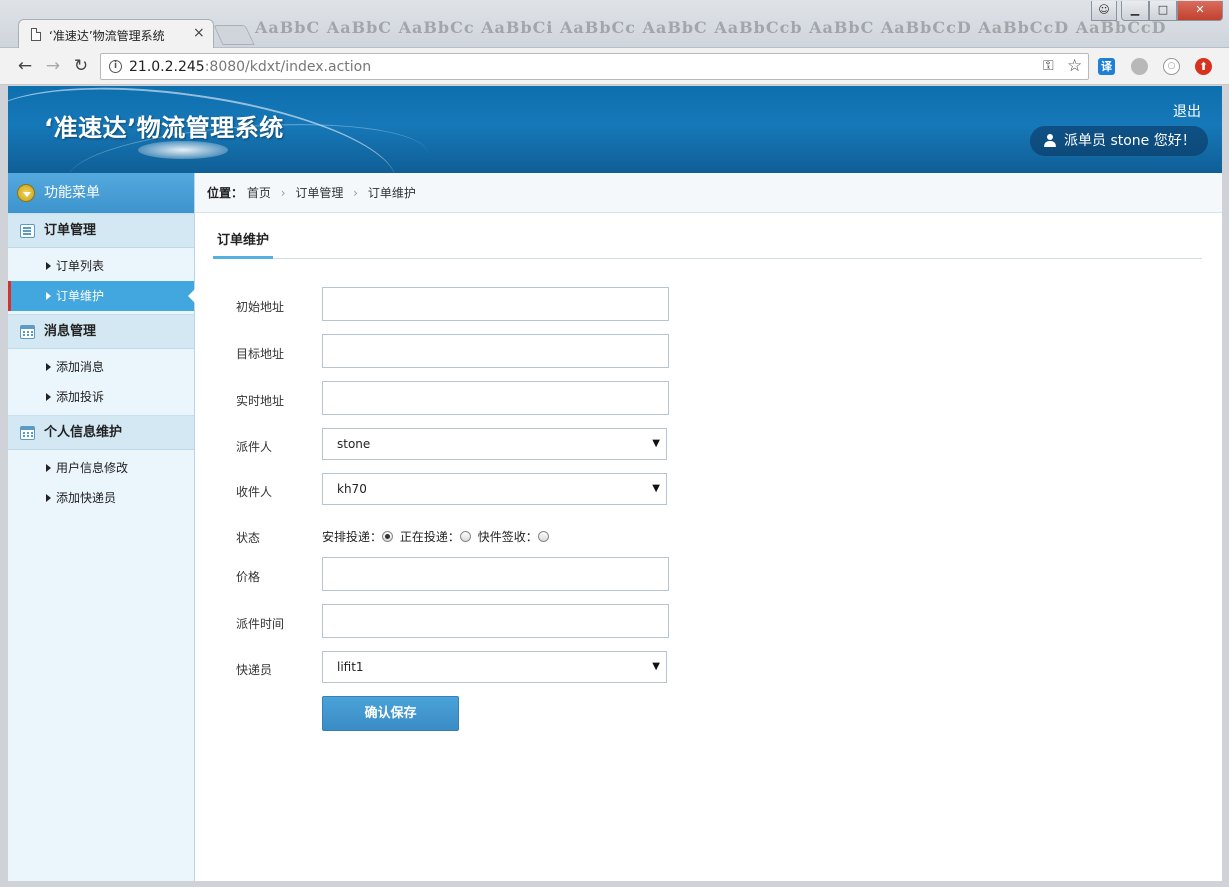 This screenshot has width=1229, height=887. I want to click on target-address-input, so click(495, 351).